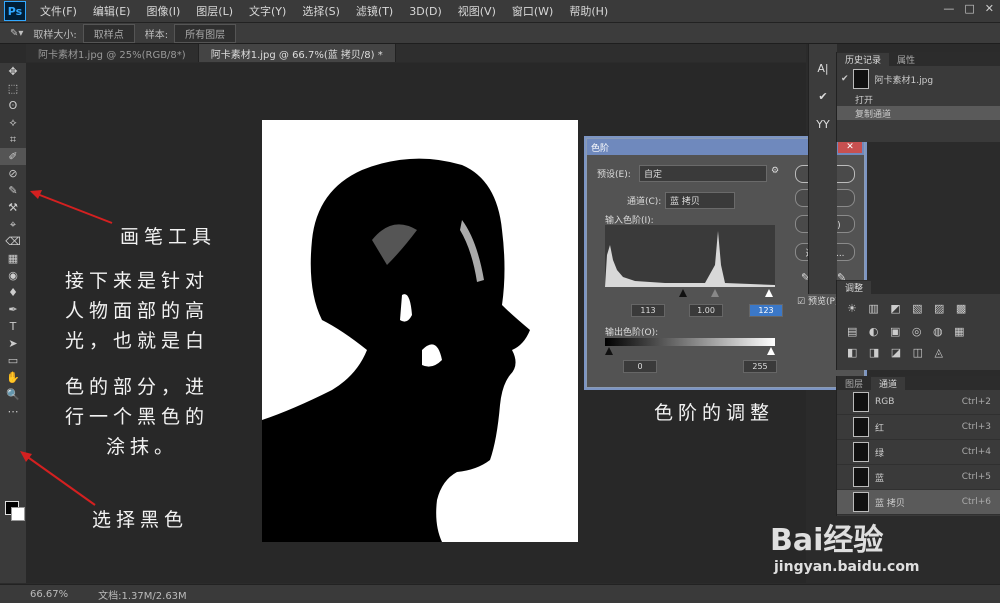 The height and width of the screenshot is (603, 1000). I want to click on preset-options-icon: ⚙, so click(775, 171).